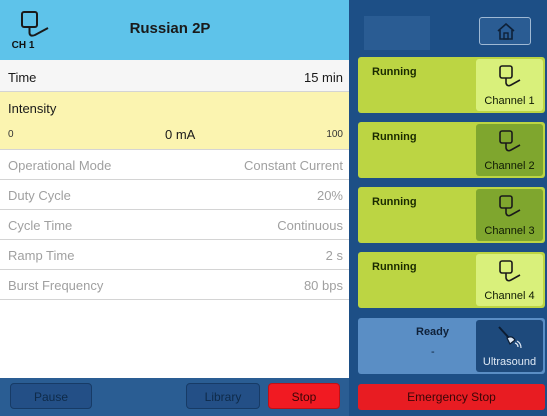  Describe the element at coordinates (174, 285) in the screenshot. I see `burst-frequency-row: Burst Frequency 80 bps` at that location.